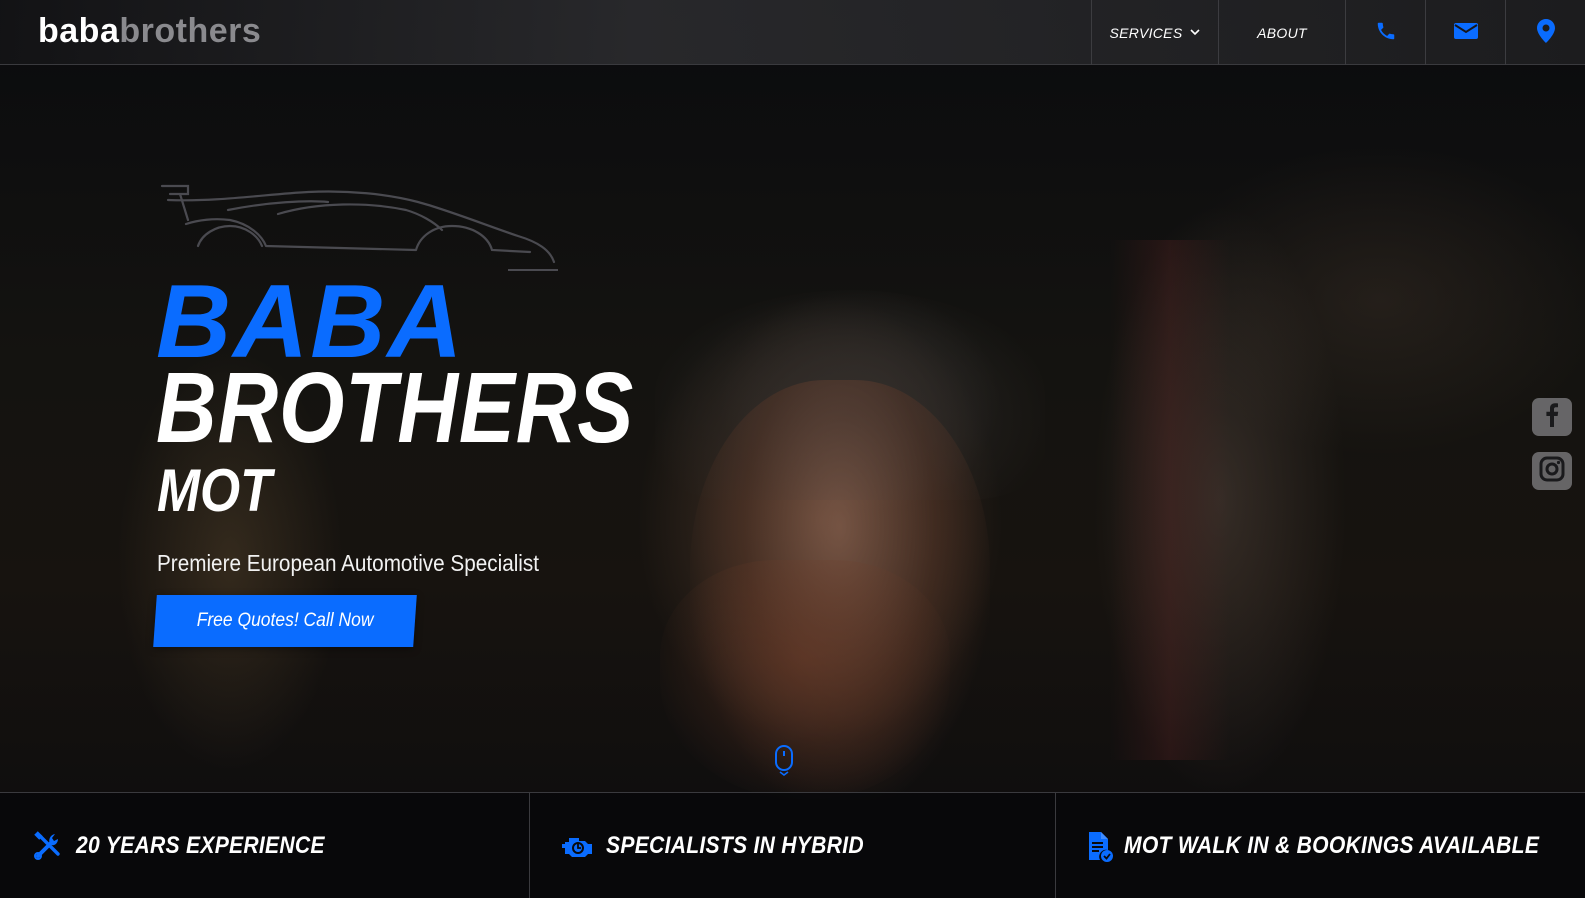 This screenshot has width=1585, height=898. What do you see at coordinates (48, 846) in the screenshot?
I see `tools-icon` at bounding box center [48, 846].